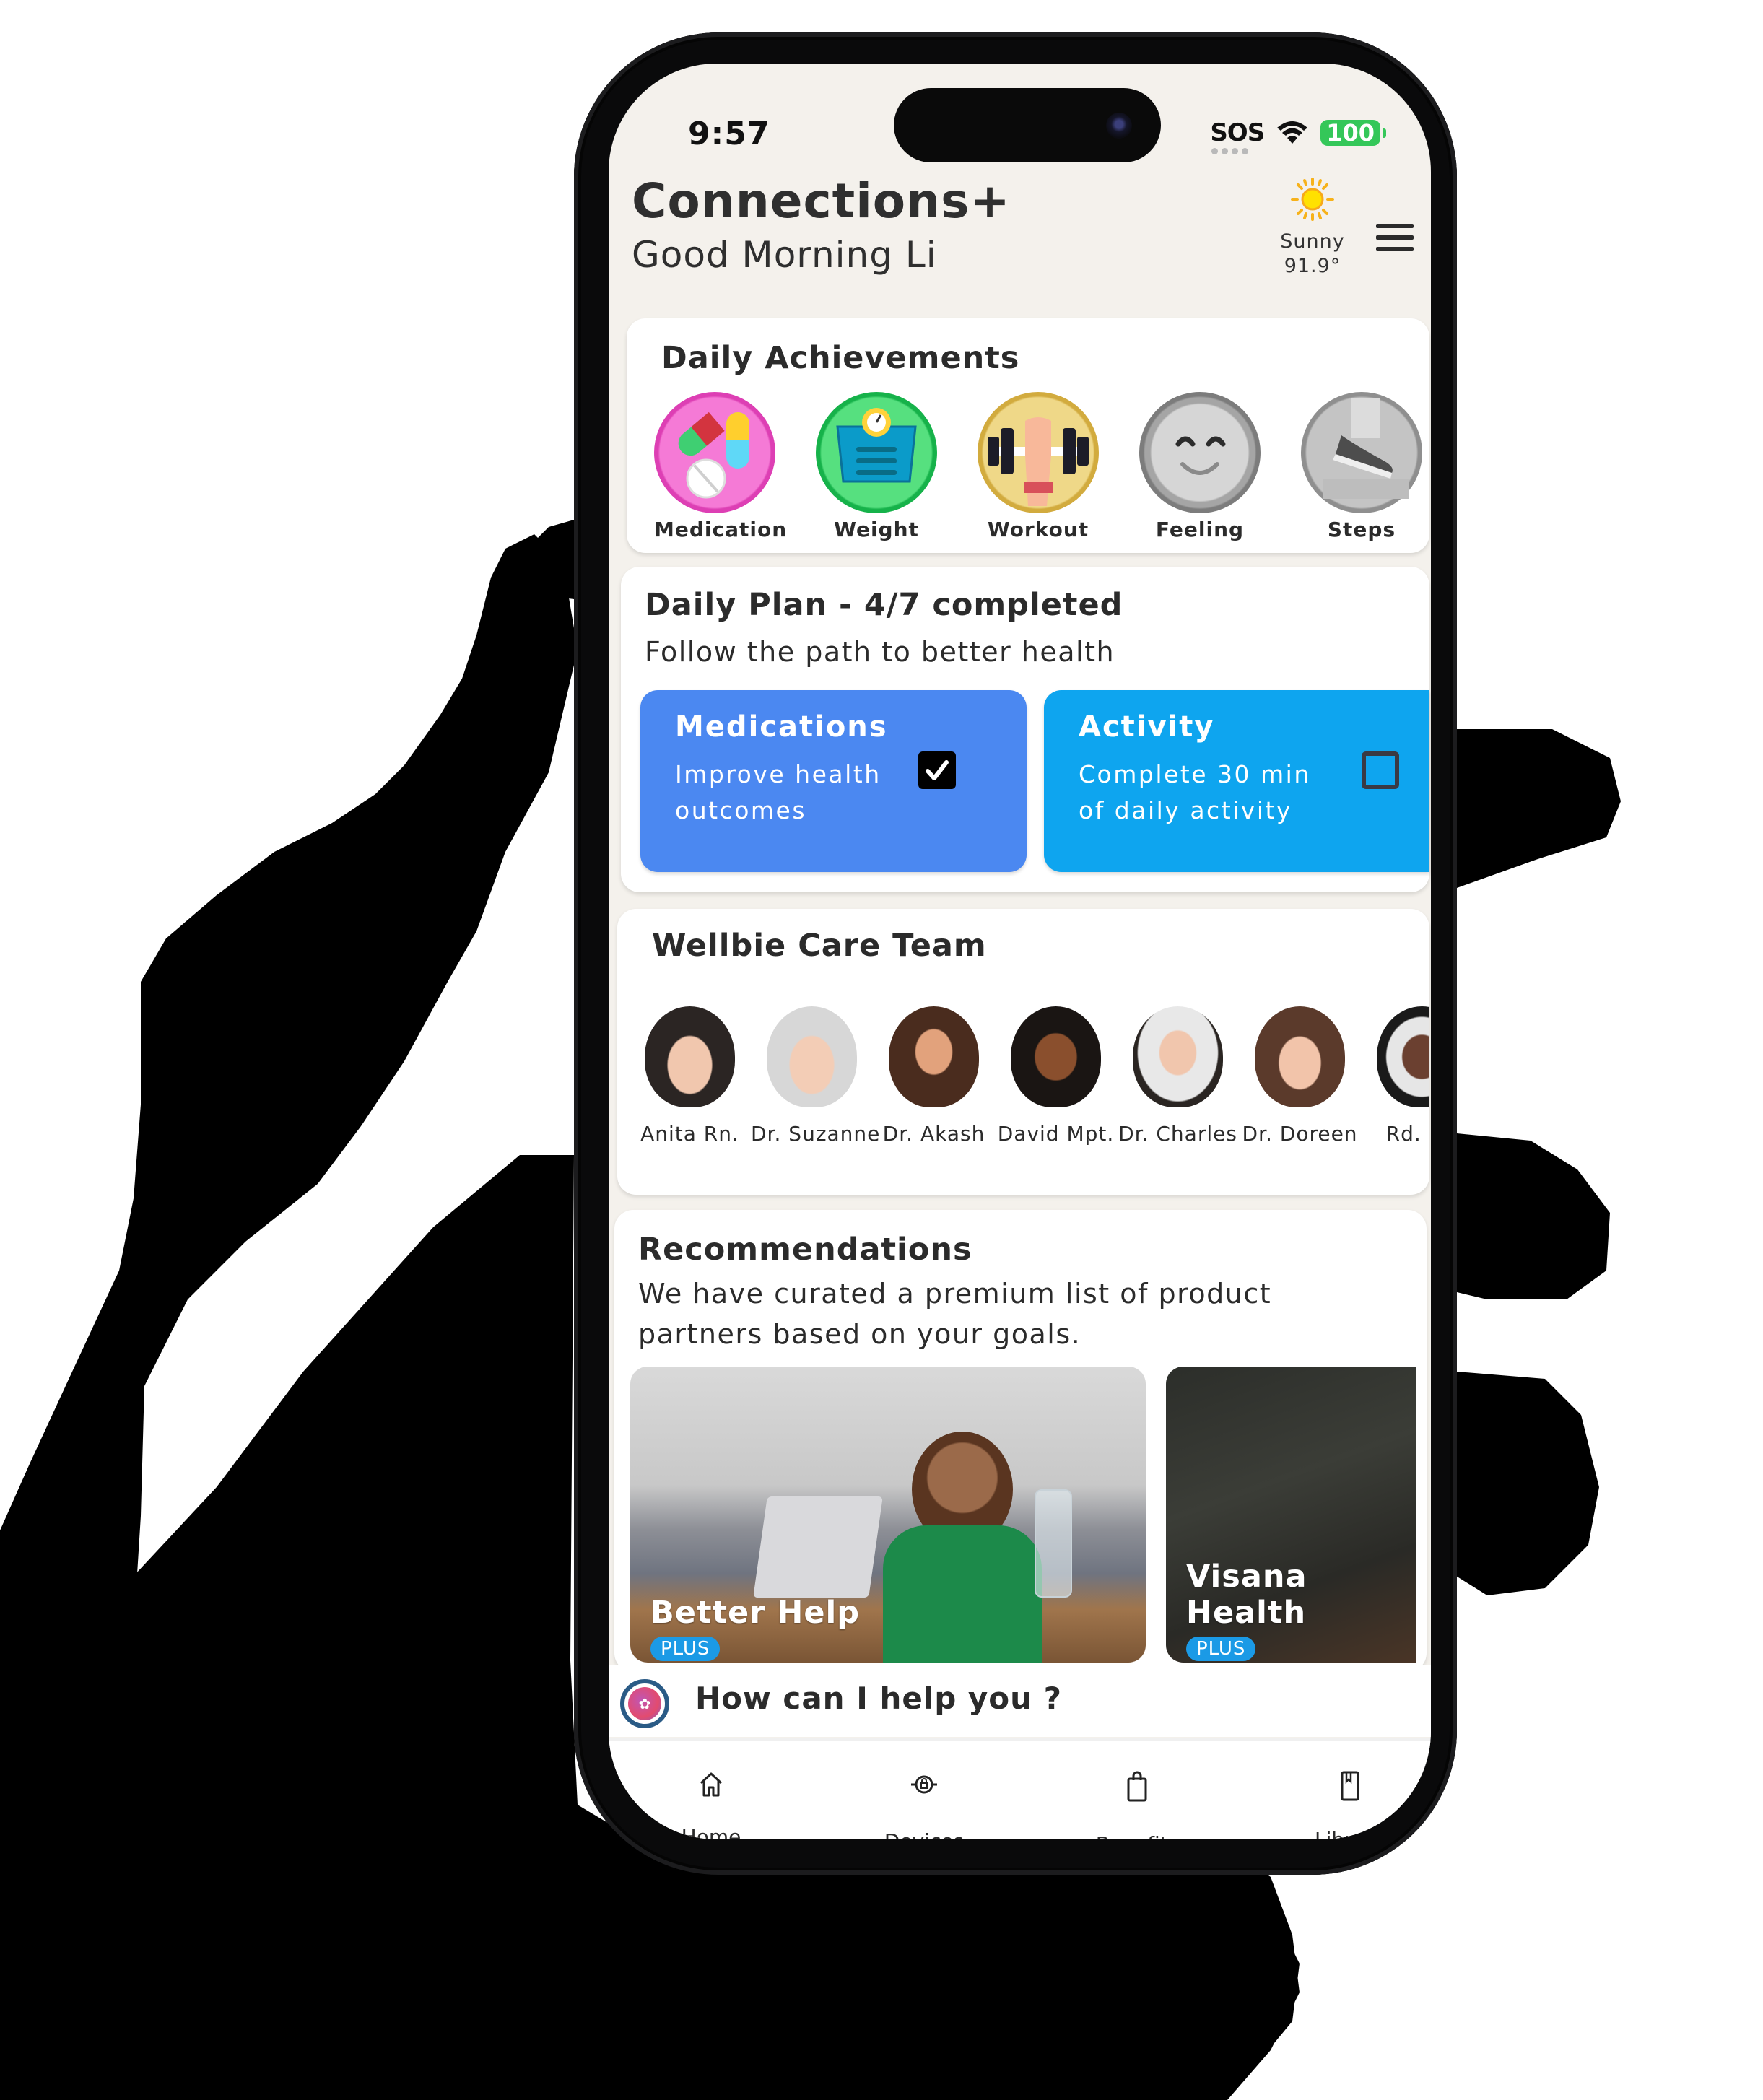  Describe the element at coordinates (818, 1547) in the screenshot. I see `laptop-shape` at that location.